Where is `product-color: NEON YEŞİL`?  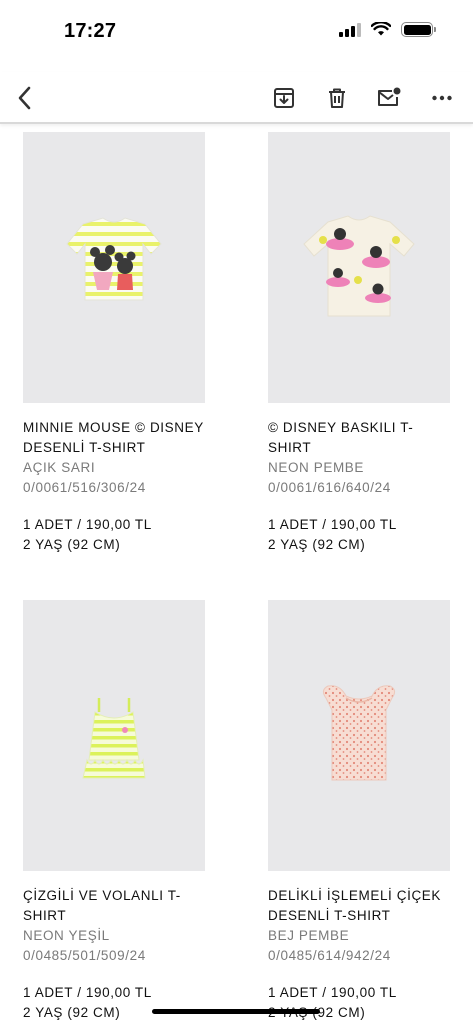 product-color: NEON YEŞİL is located at coordinates (66, 935).